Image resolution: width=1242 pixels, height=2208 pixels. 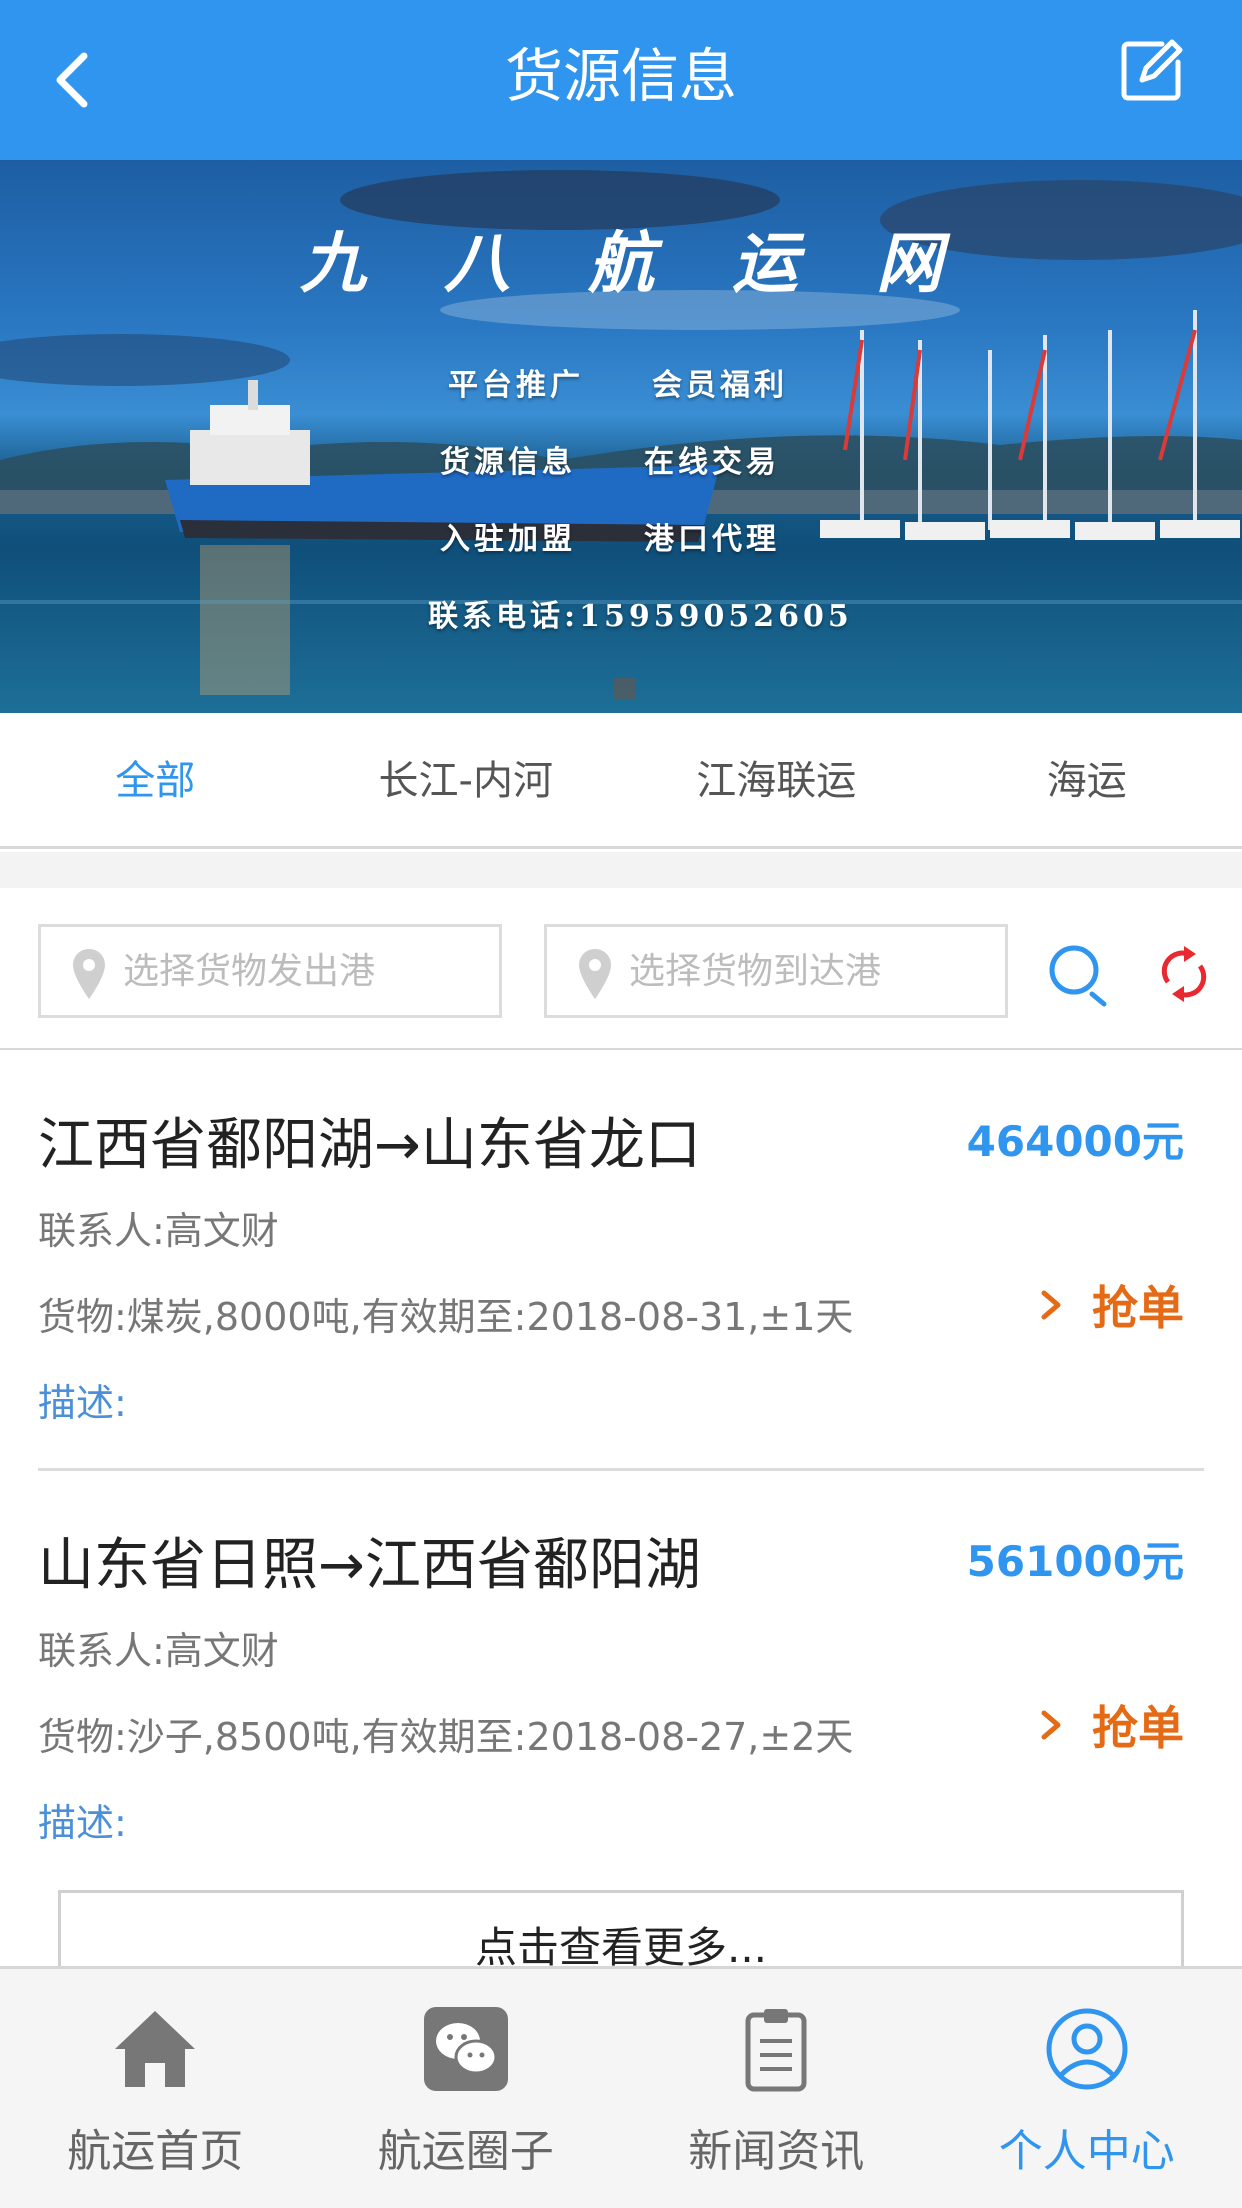 What do you see at coordinates (465, 2151) in the screenshot?
I see `nav-circle-label: 航运圈子` at bounding box center [465, 2151].